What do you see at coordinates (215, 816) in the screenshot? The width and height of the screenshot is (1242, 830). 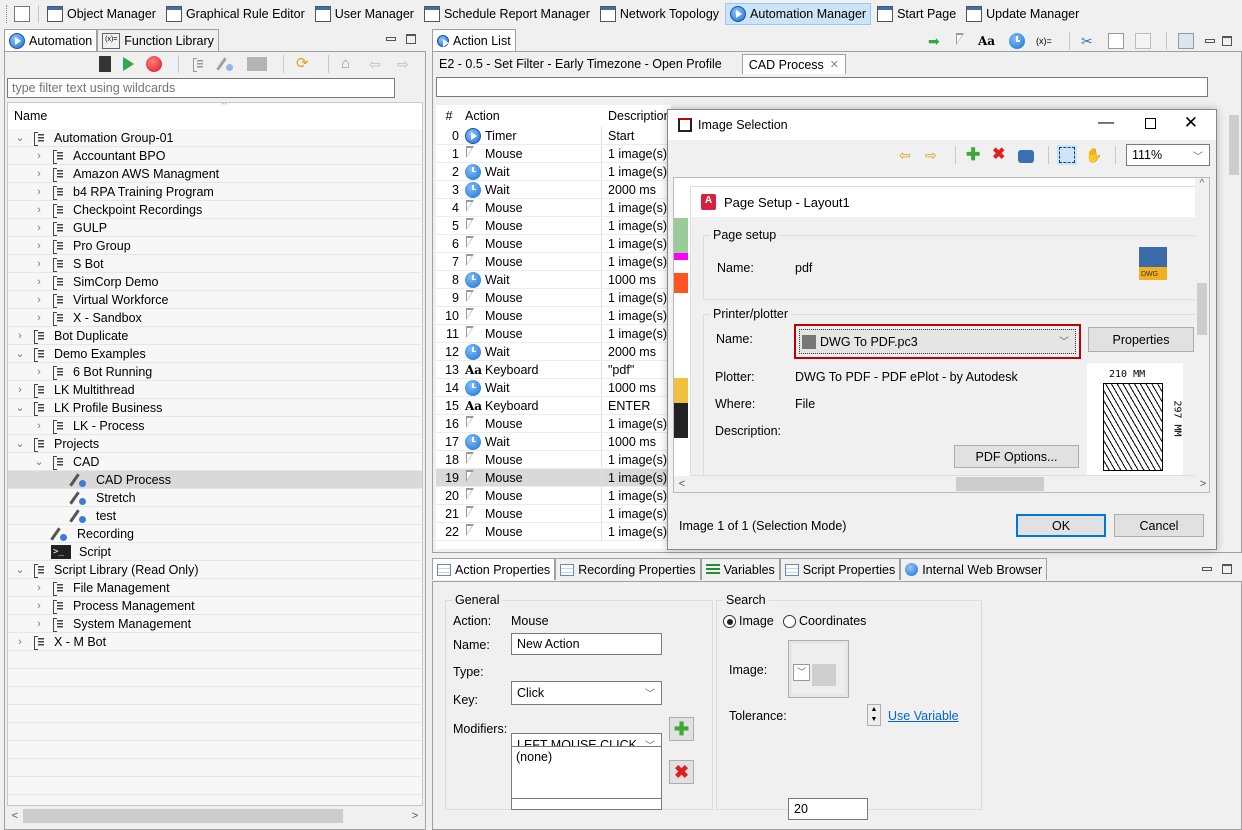 I see `tree-horizontal-scrollbar: < >` at bounding box center [215, 816].